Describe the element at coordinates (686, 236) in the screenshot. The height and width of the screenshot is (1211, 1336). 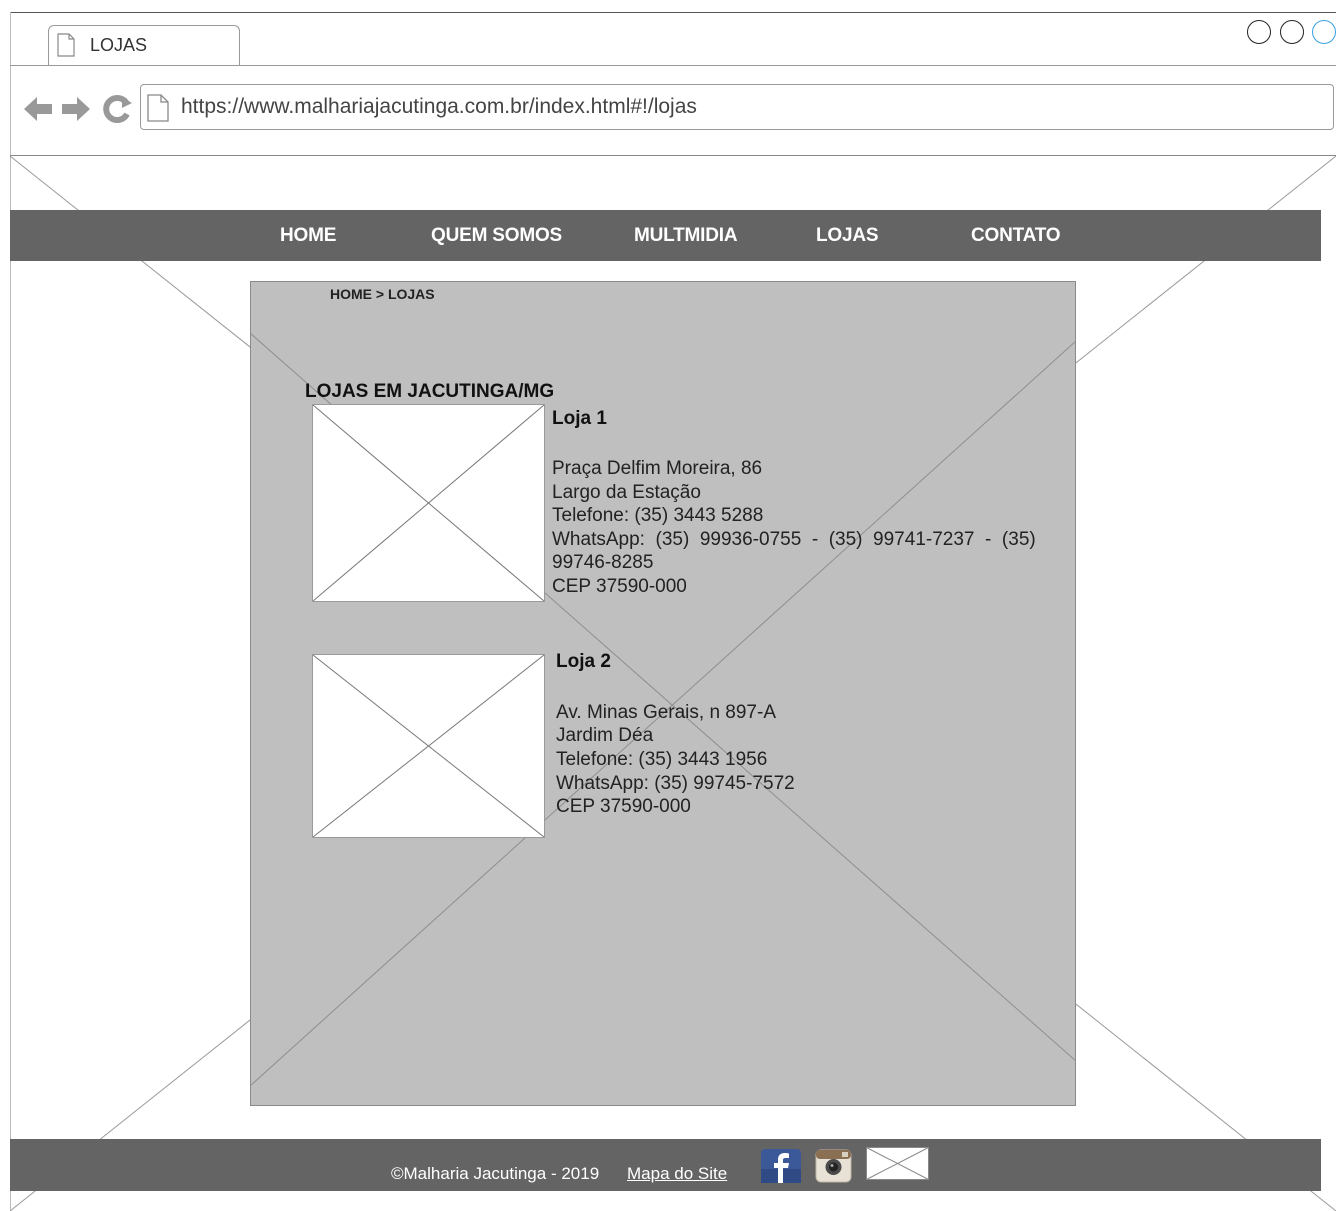
I see `nav-multimidia: MULTMIDIA` at that location.